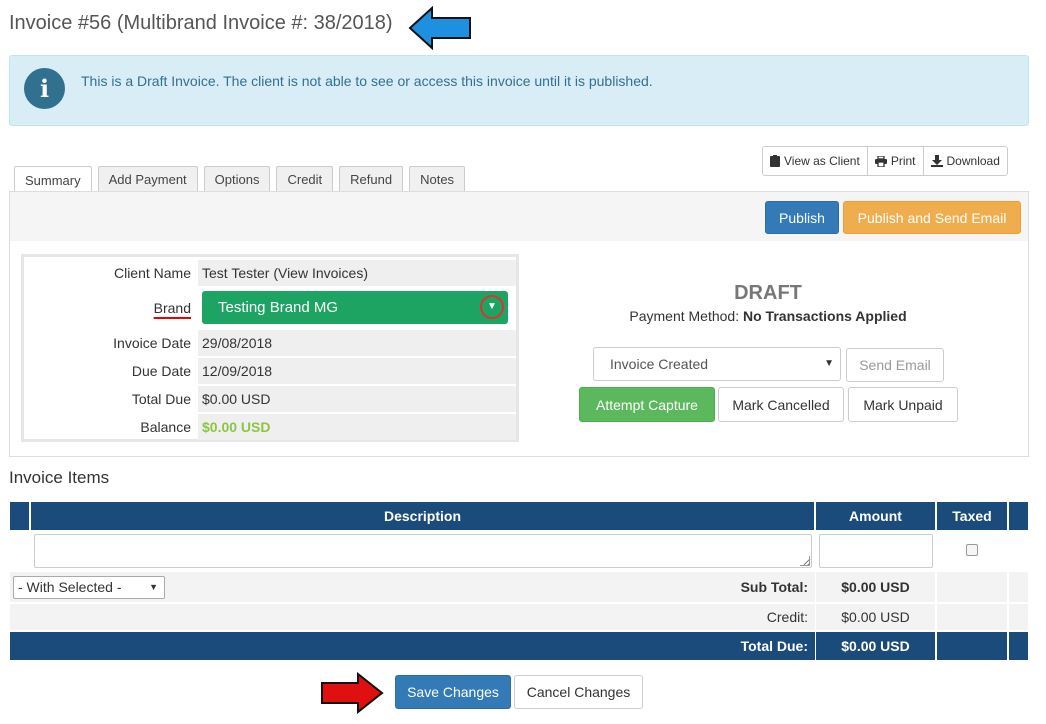  What do you see at coordinates (161, 399) in the screenshot?
I see `total-due-label: Total Due` at bounding box center [161, 399].